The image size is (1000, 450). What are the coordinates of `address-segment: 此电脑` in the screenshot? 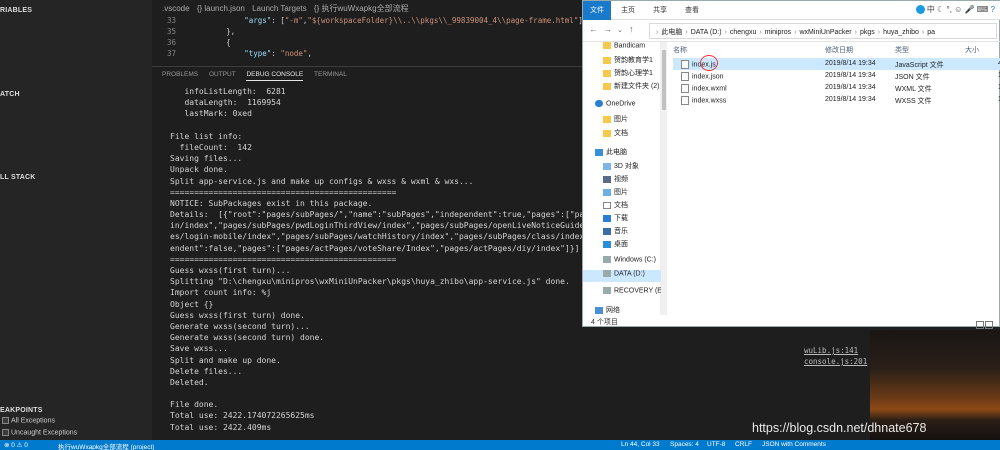 It's located at (671, 32).